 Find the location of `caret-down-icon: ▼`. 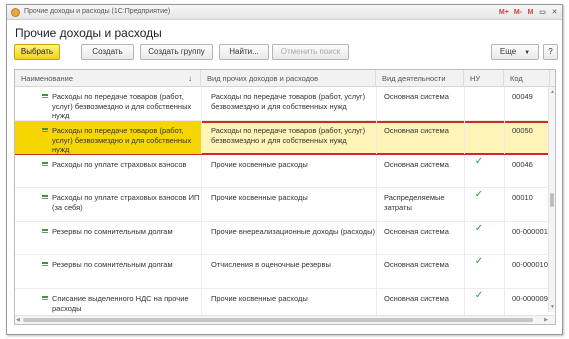

caret-down-icon: ▼ is located at coordinates (527, 53).